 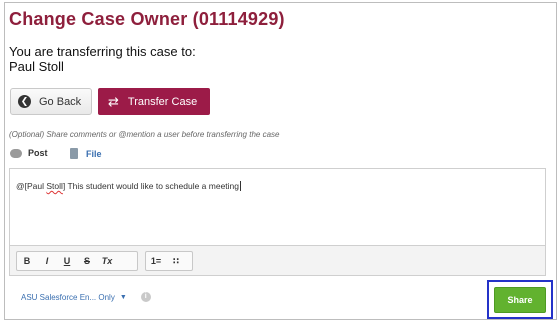 What do you see at coordinates (102, 51) in the screenshot?
I see `transfer-message: You are transferring this case to:` at bounding box center [102, 51].